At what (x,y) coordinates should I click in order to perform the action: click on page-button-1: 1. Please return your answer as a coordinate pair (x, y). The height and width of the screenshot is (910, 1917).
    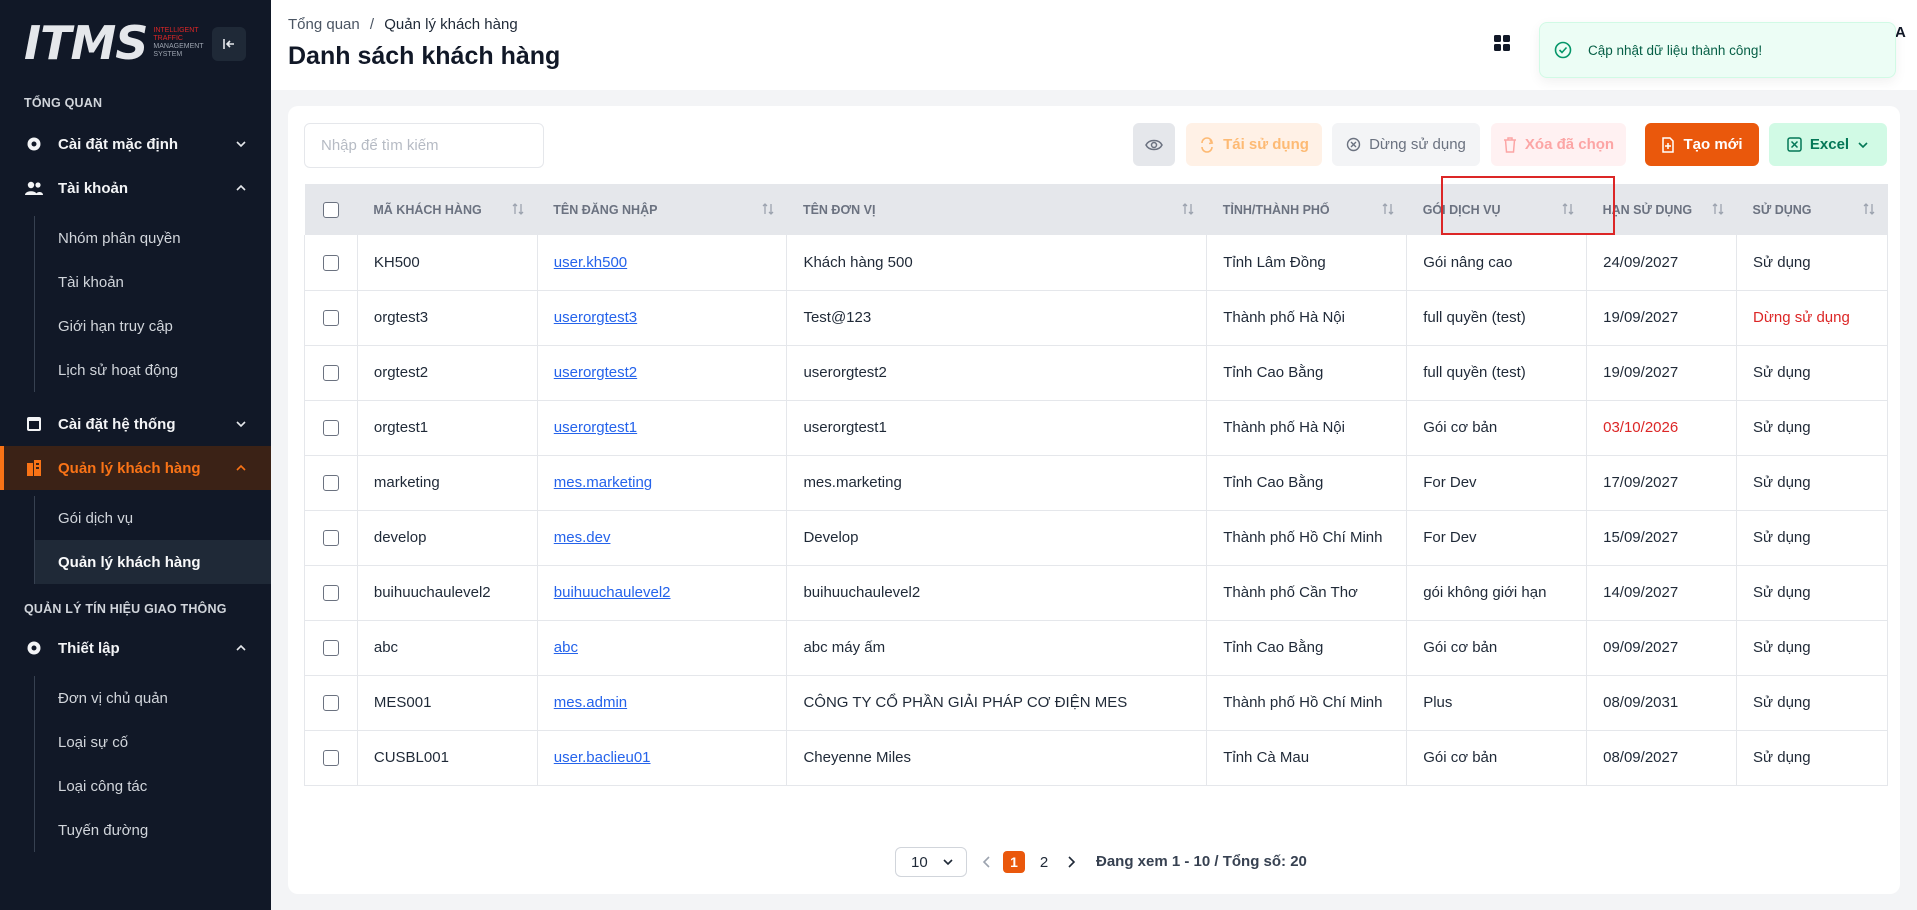
    Looking at the image, I should click on (1014, 862).